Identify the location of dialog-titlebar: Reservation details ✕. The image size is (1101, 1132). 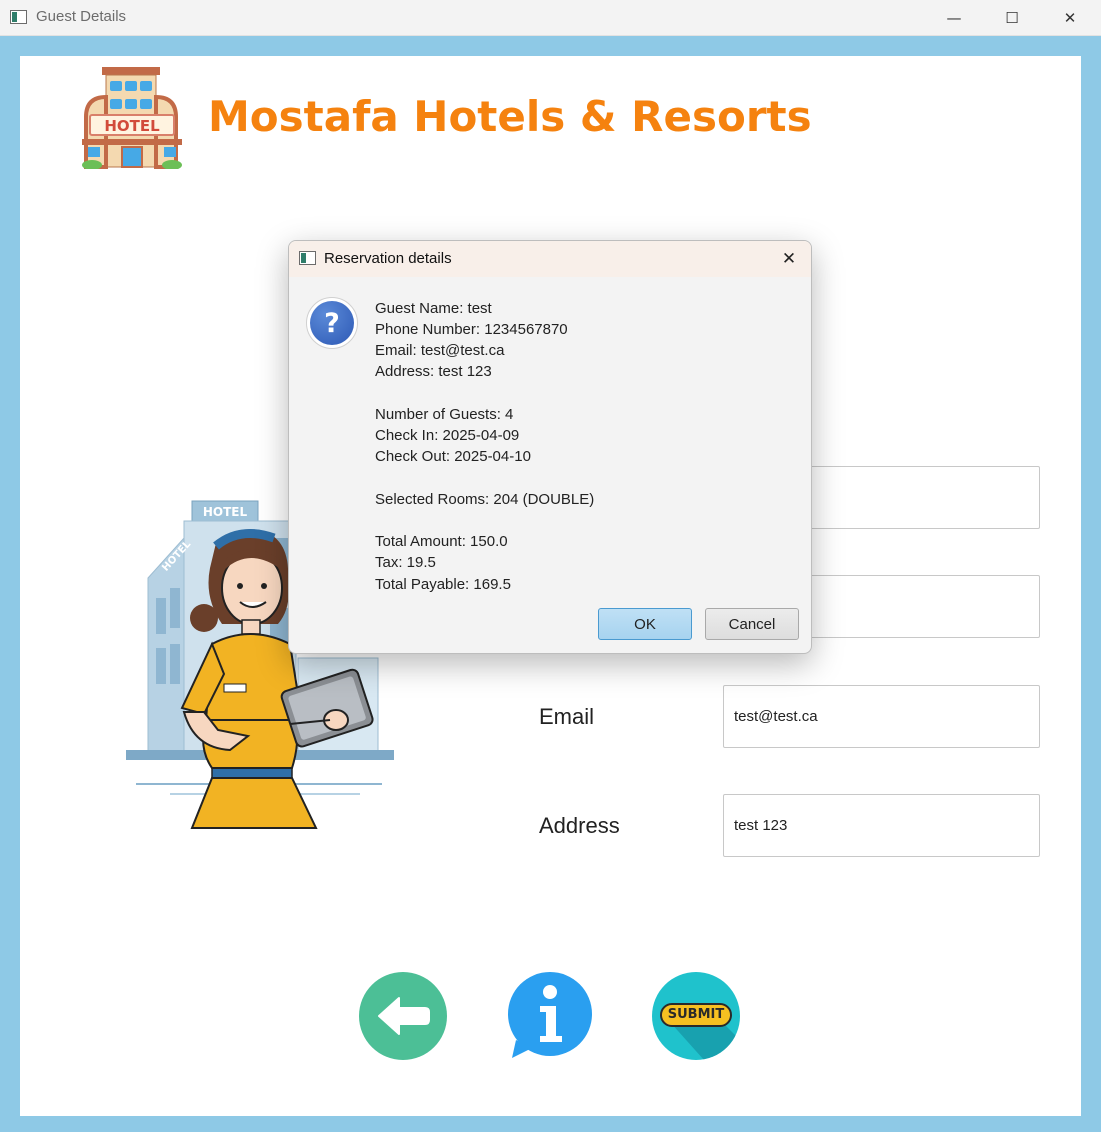
(550, 259).